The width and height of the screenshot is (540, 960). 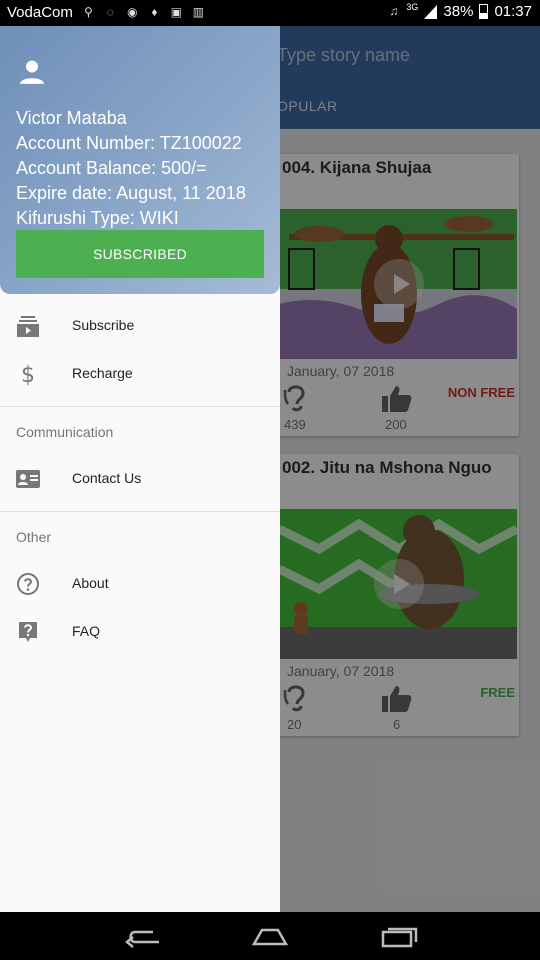 I want to click on battery-icon, so click(x=484, y=11).